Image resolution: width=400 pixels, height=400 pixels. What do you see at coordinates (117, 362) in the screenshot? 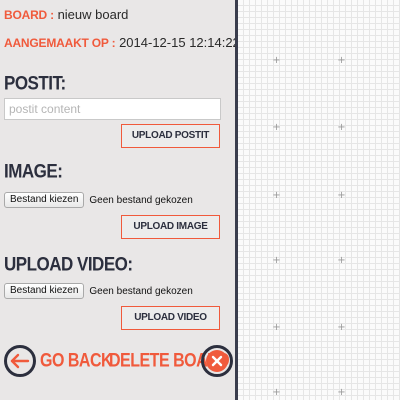
I see `footer-actions: GO BACK DELETE BOARD` at bounding box center [117, 362].